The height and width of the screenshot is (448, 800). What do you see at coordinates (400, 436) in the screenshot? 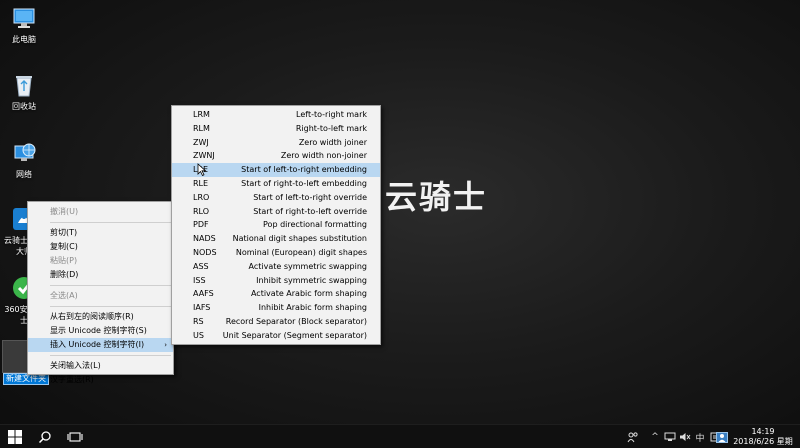
I see `taskbar: ^ 中 14:19 2018/6/26 星期二` at bounding box center [400, 436].